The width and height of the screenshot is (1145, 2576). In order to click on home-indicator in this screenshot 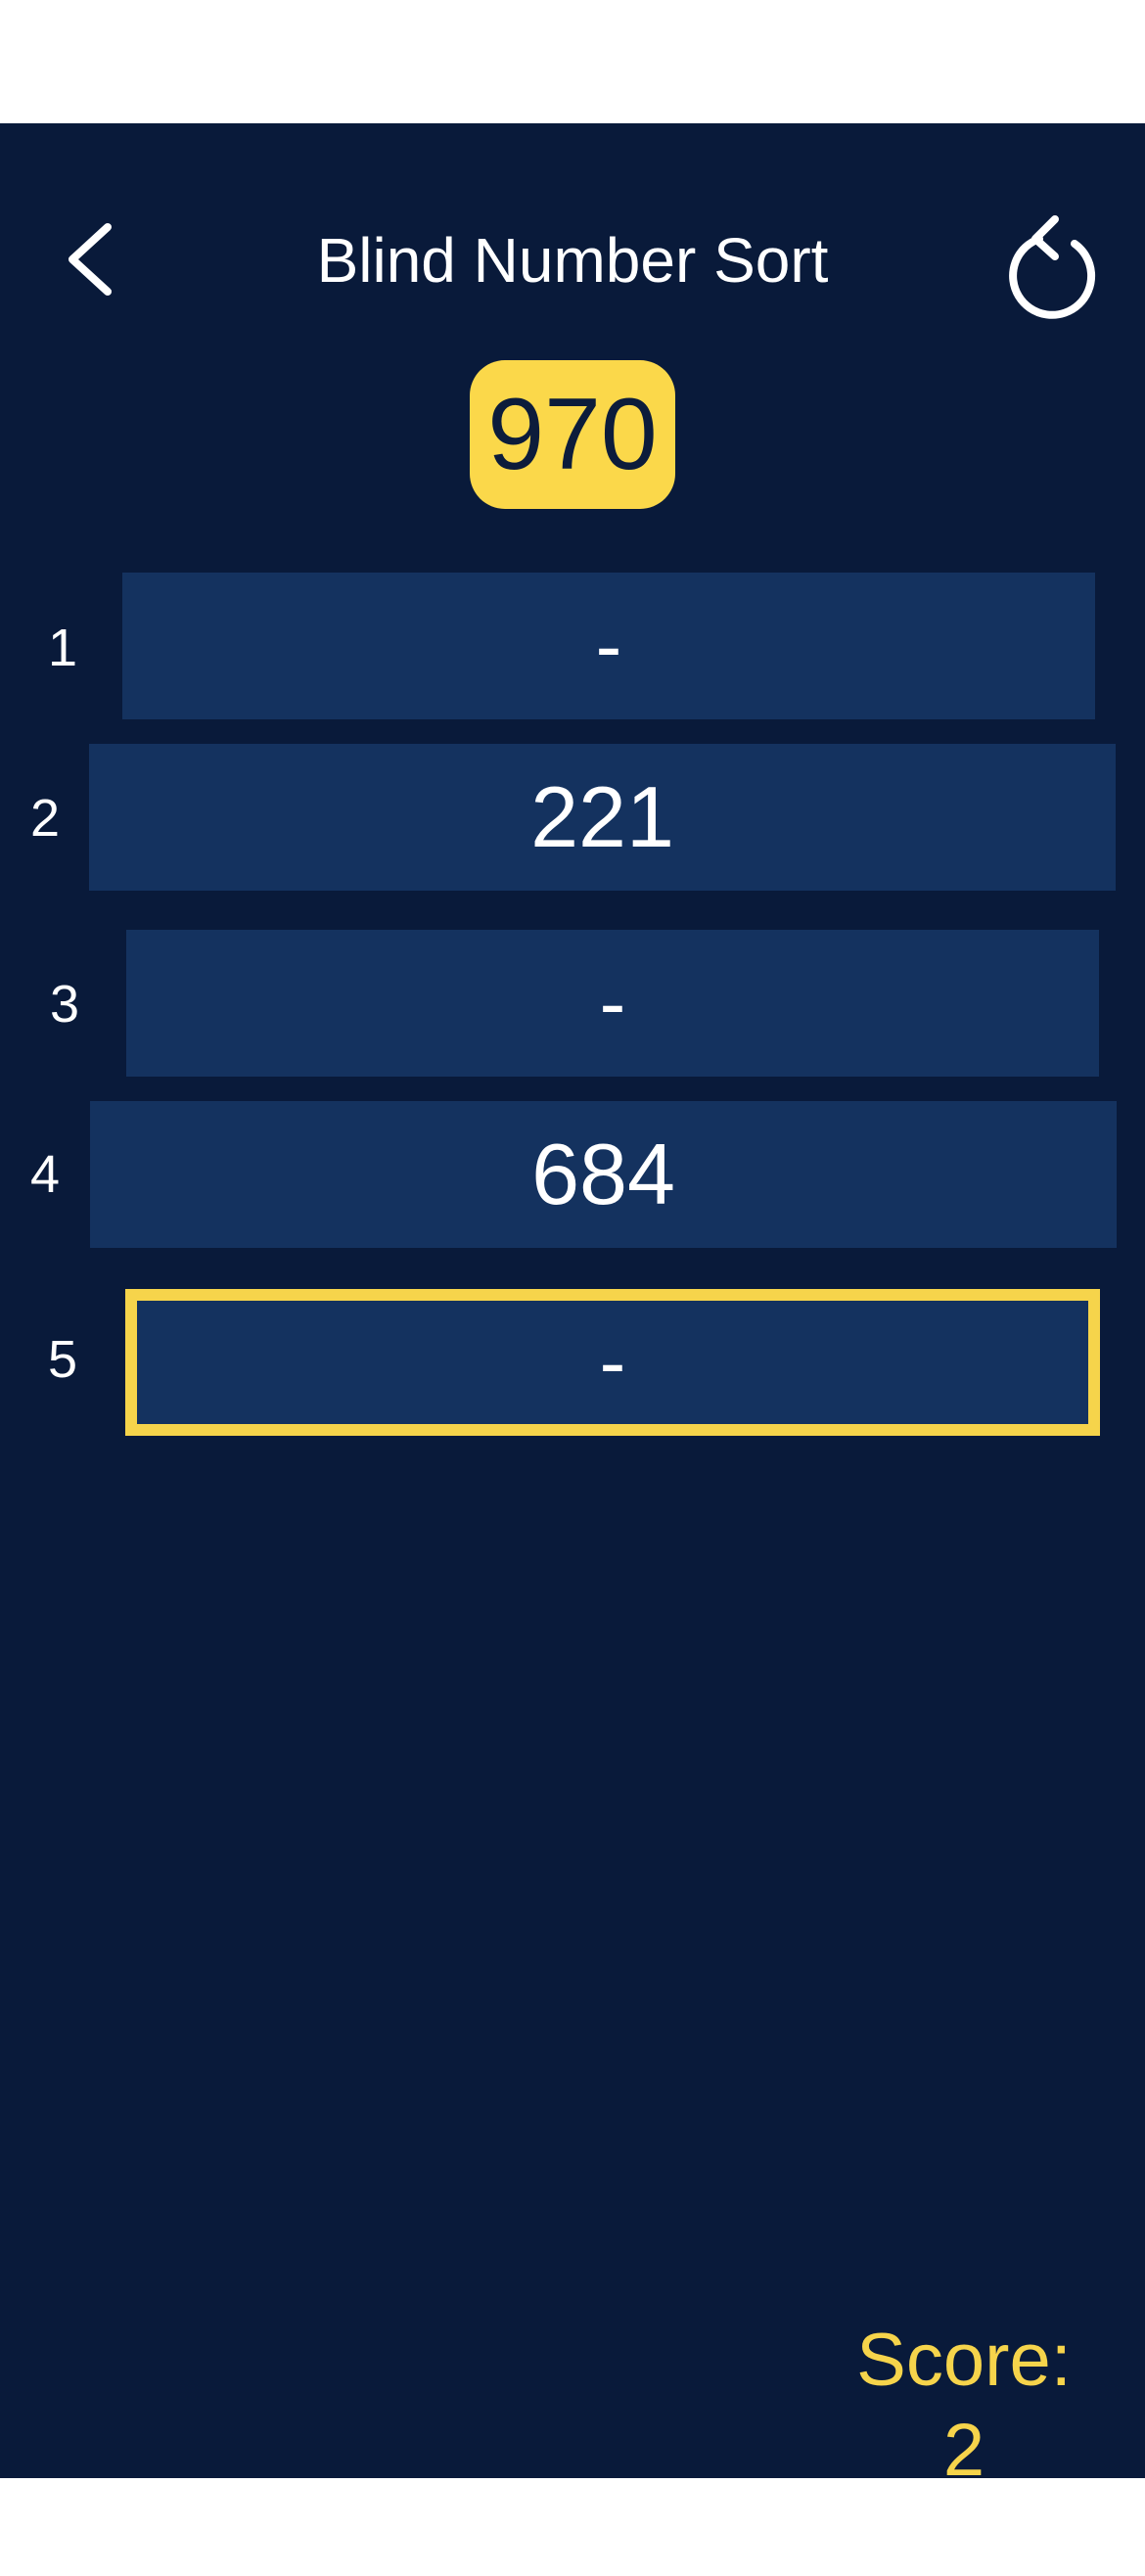, I will do `click(573, 2569)`.